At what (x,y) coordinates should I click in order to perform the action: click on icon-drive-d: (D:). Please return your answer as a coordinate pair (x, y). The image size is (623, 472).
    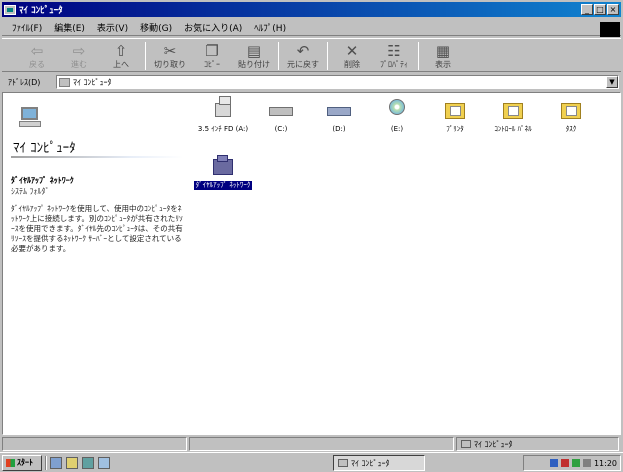
    Looking at the image, I should click on (339, 116).